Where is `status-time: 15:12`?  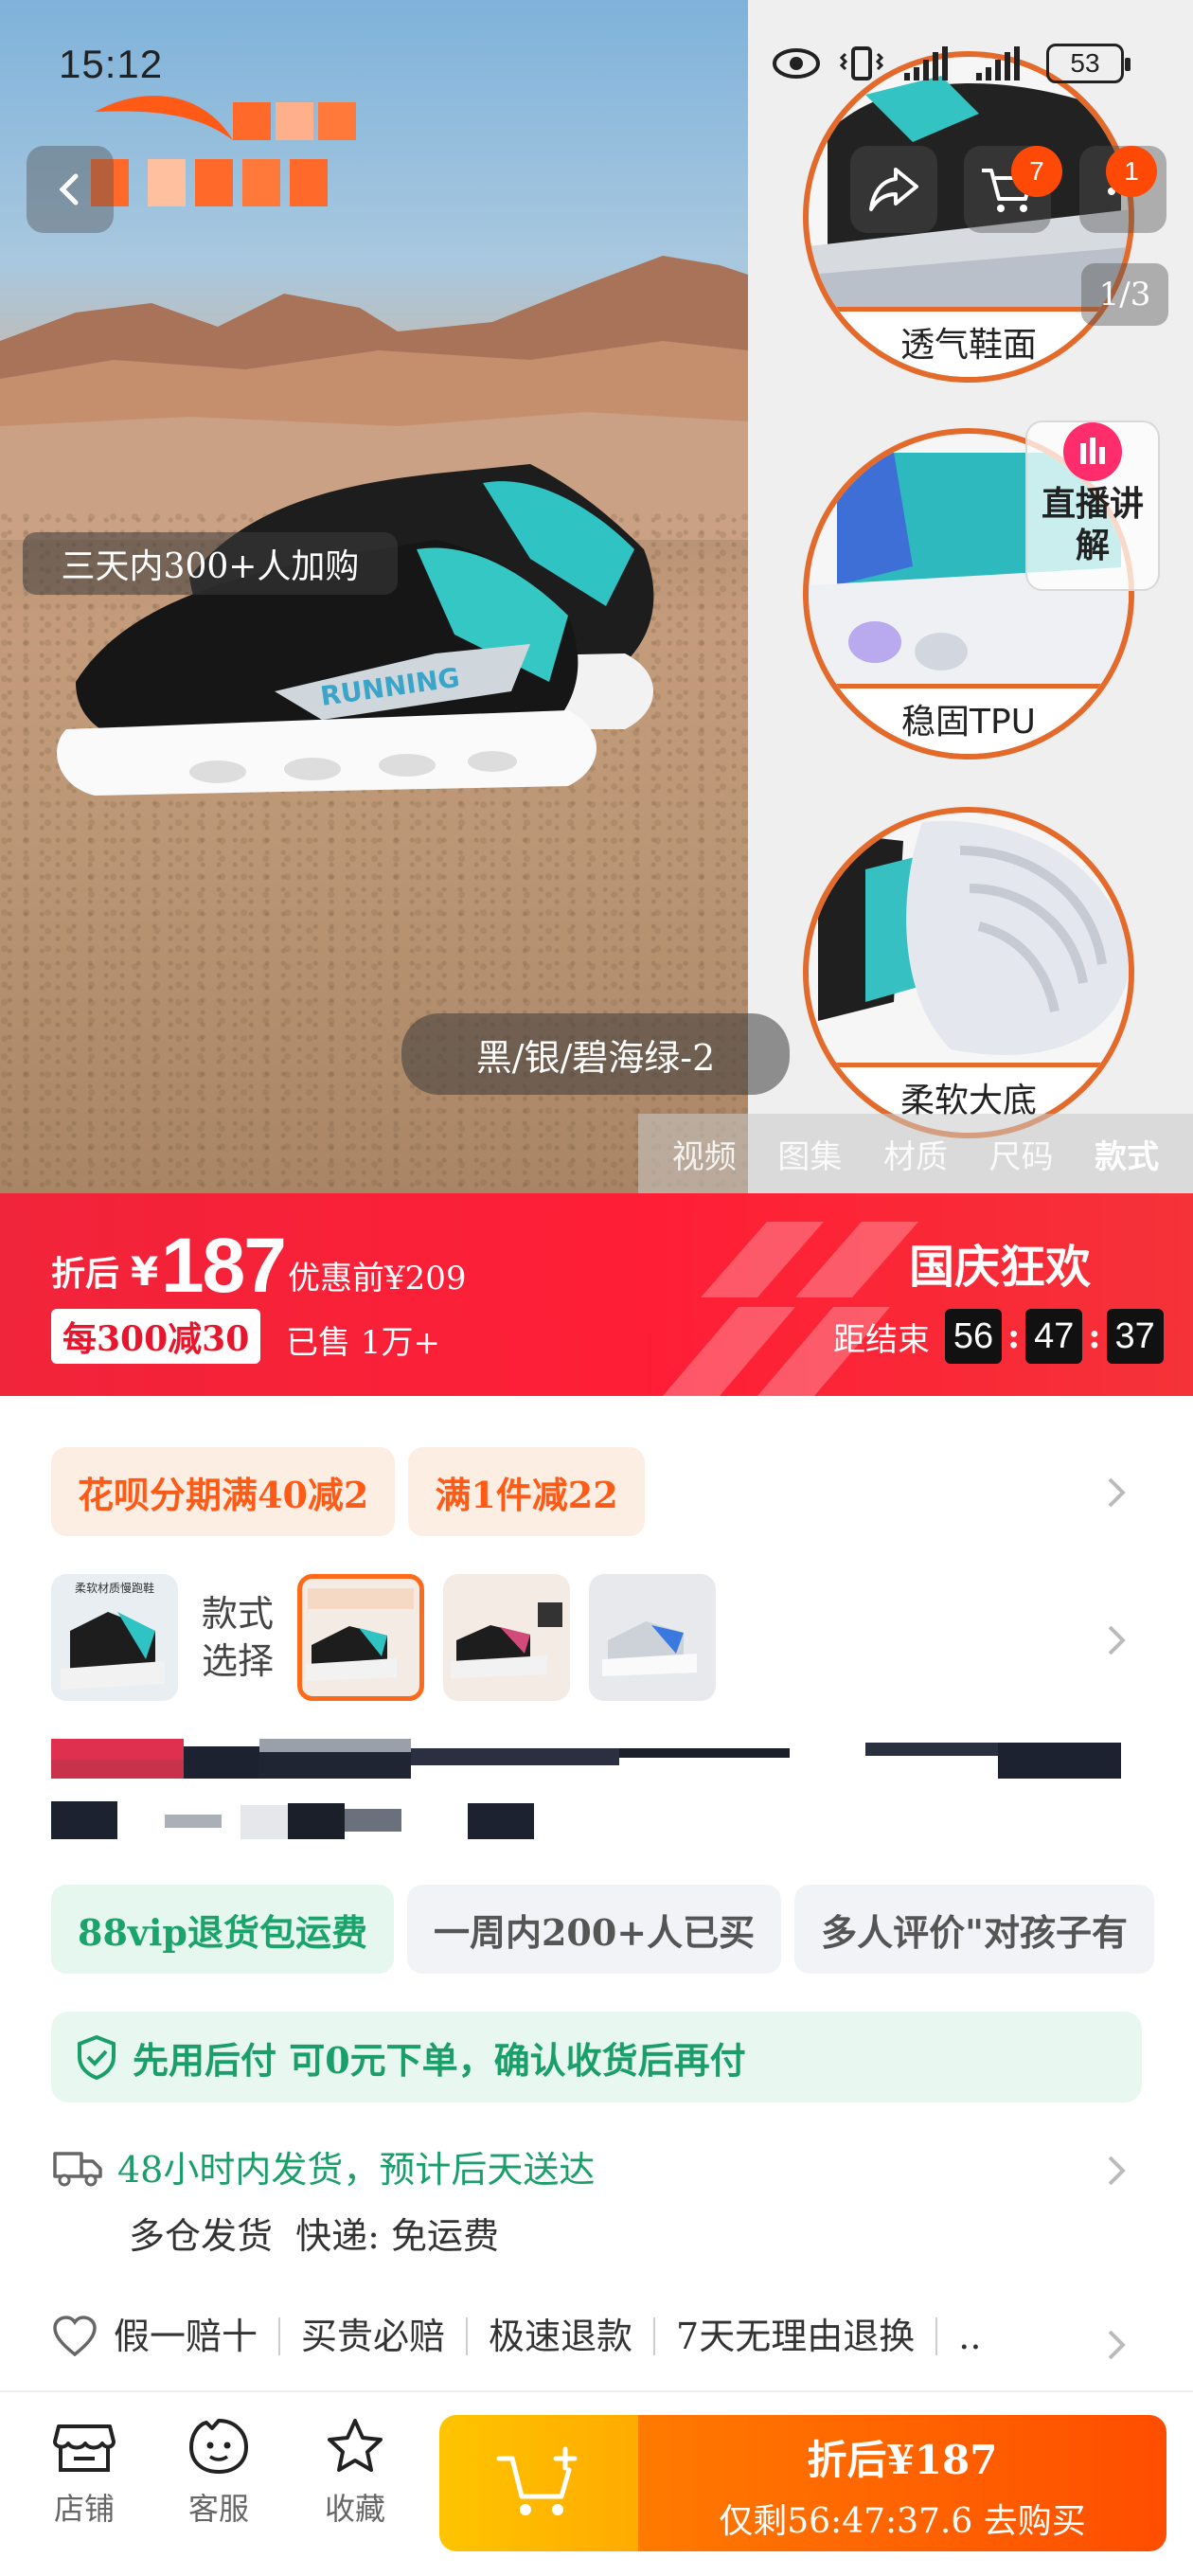
status-time: 15:12 is located at coordinates (111, 64).